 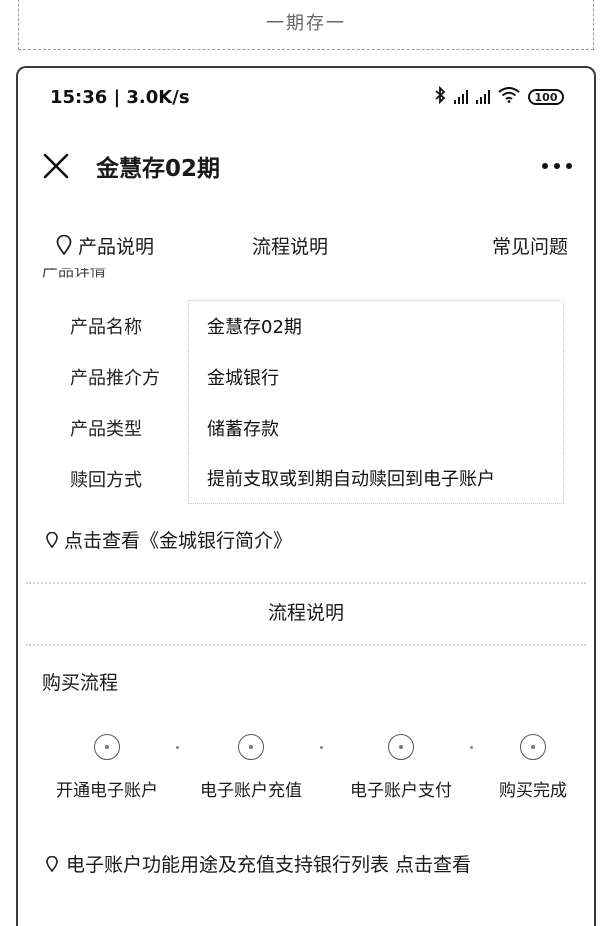 I want to click on status-bar: 15:36 | 3.0K/s 100, so click(x=306, y=97).